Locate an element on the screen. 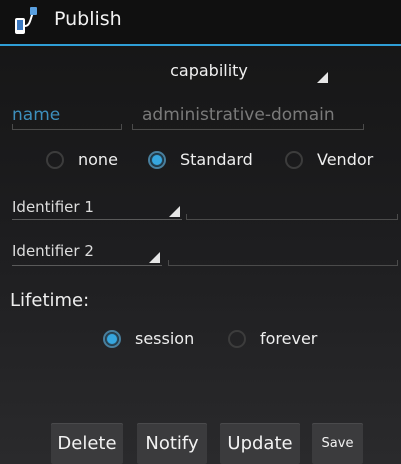 This screenshot has width=401, height=464. identifier1-field-tick-left is located at coordinates (186, 217).